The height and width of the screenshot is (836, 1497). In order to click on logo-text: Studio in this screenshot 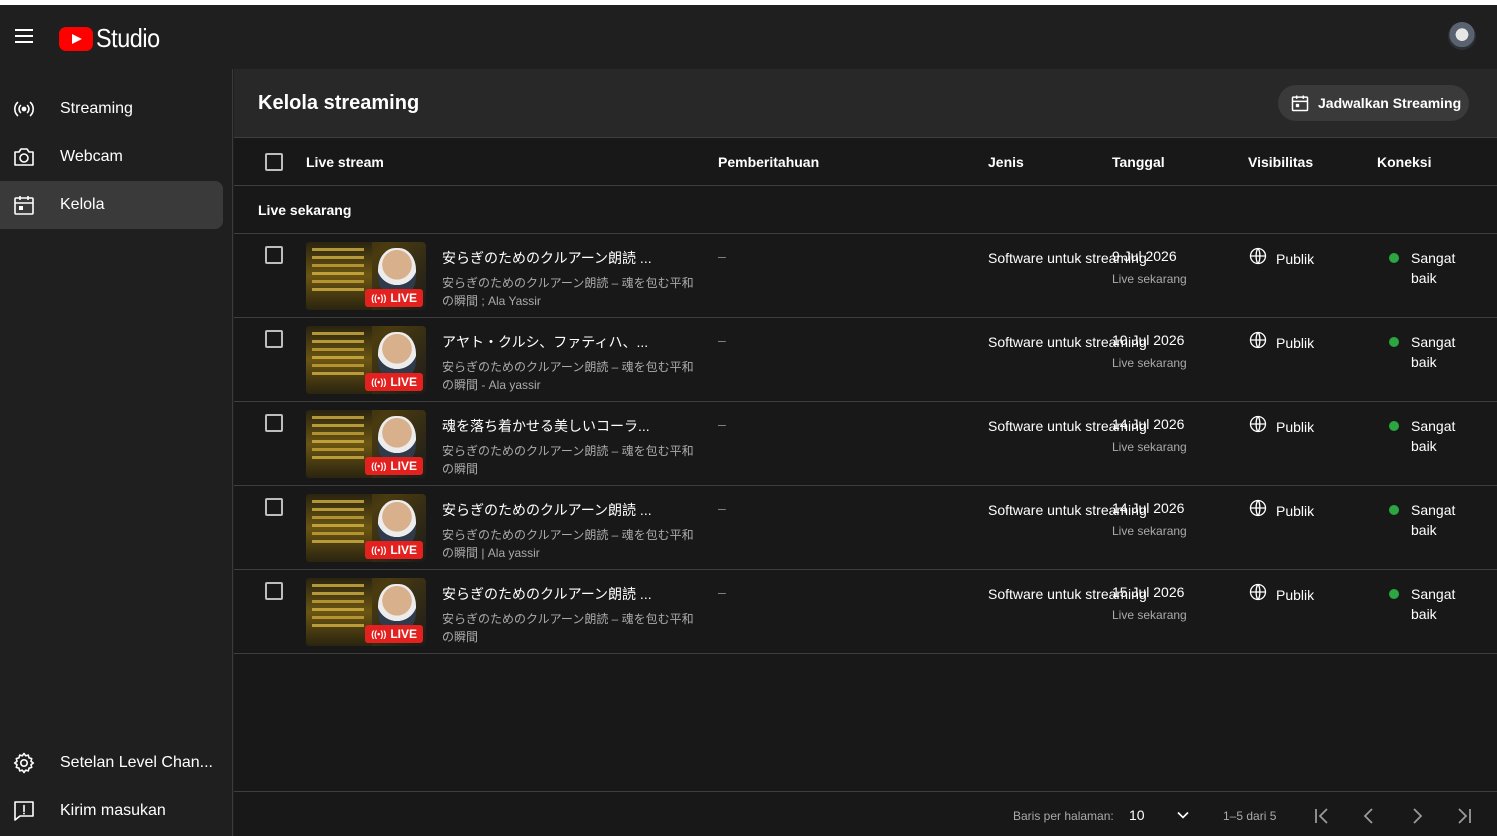, I will do `click(128, 38)`.